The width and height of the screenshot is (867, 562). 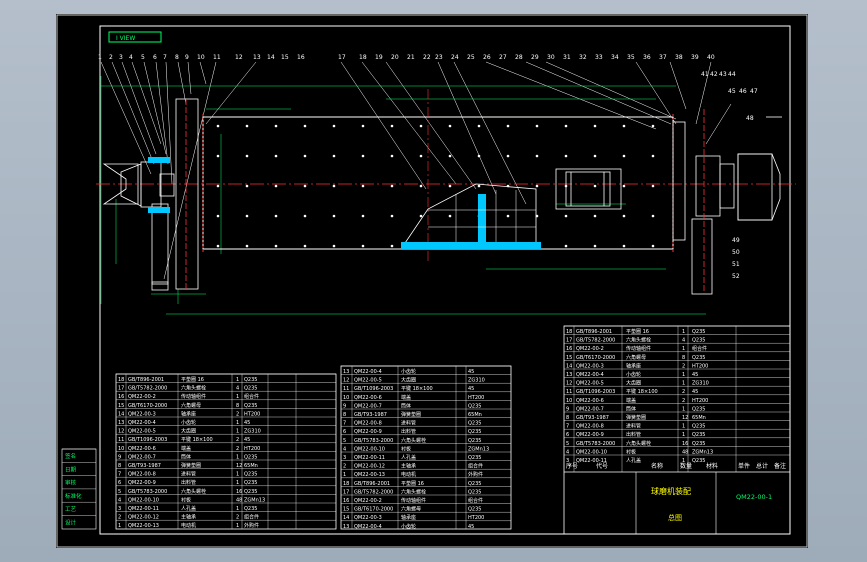 What do you see at coordinates (187, 57) in the screenshot?
I see `part-number-label: 9` at bounding box center [187, 57].